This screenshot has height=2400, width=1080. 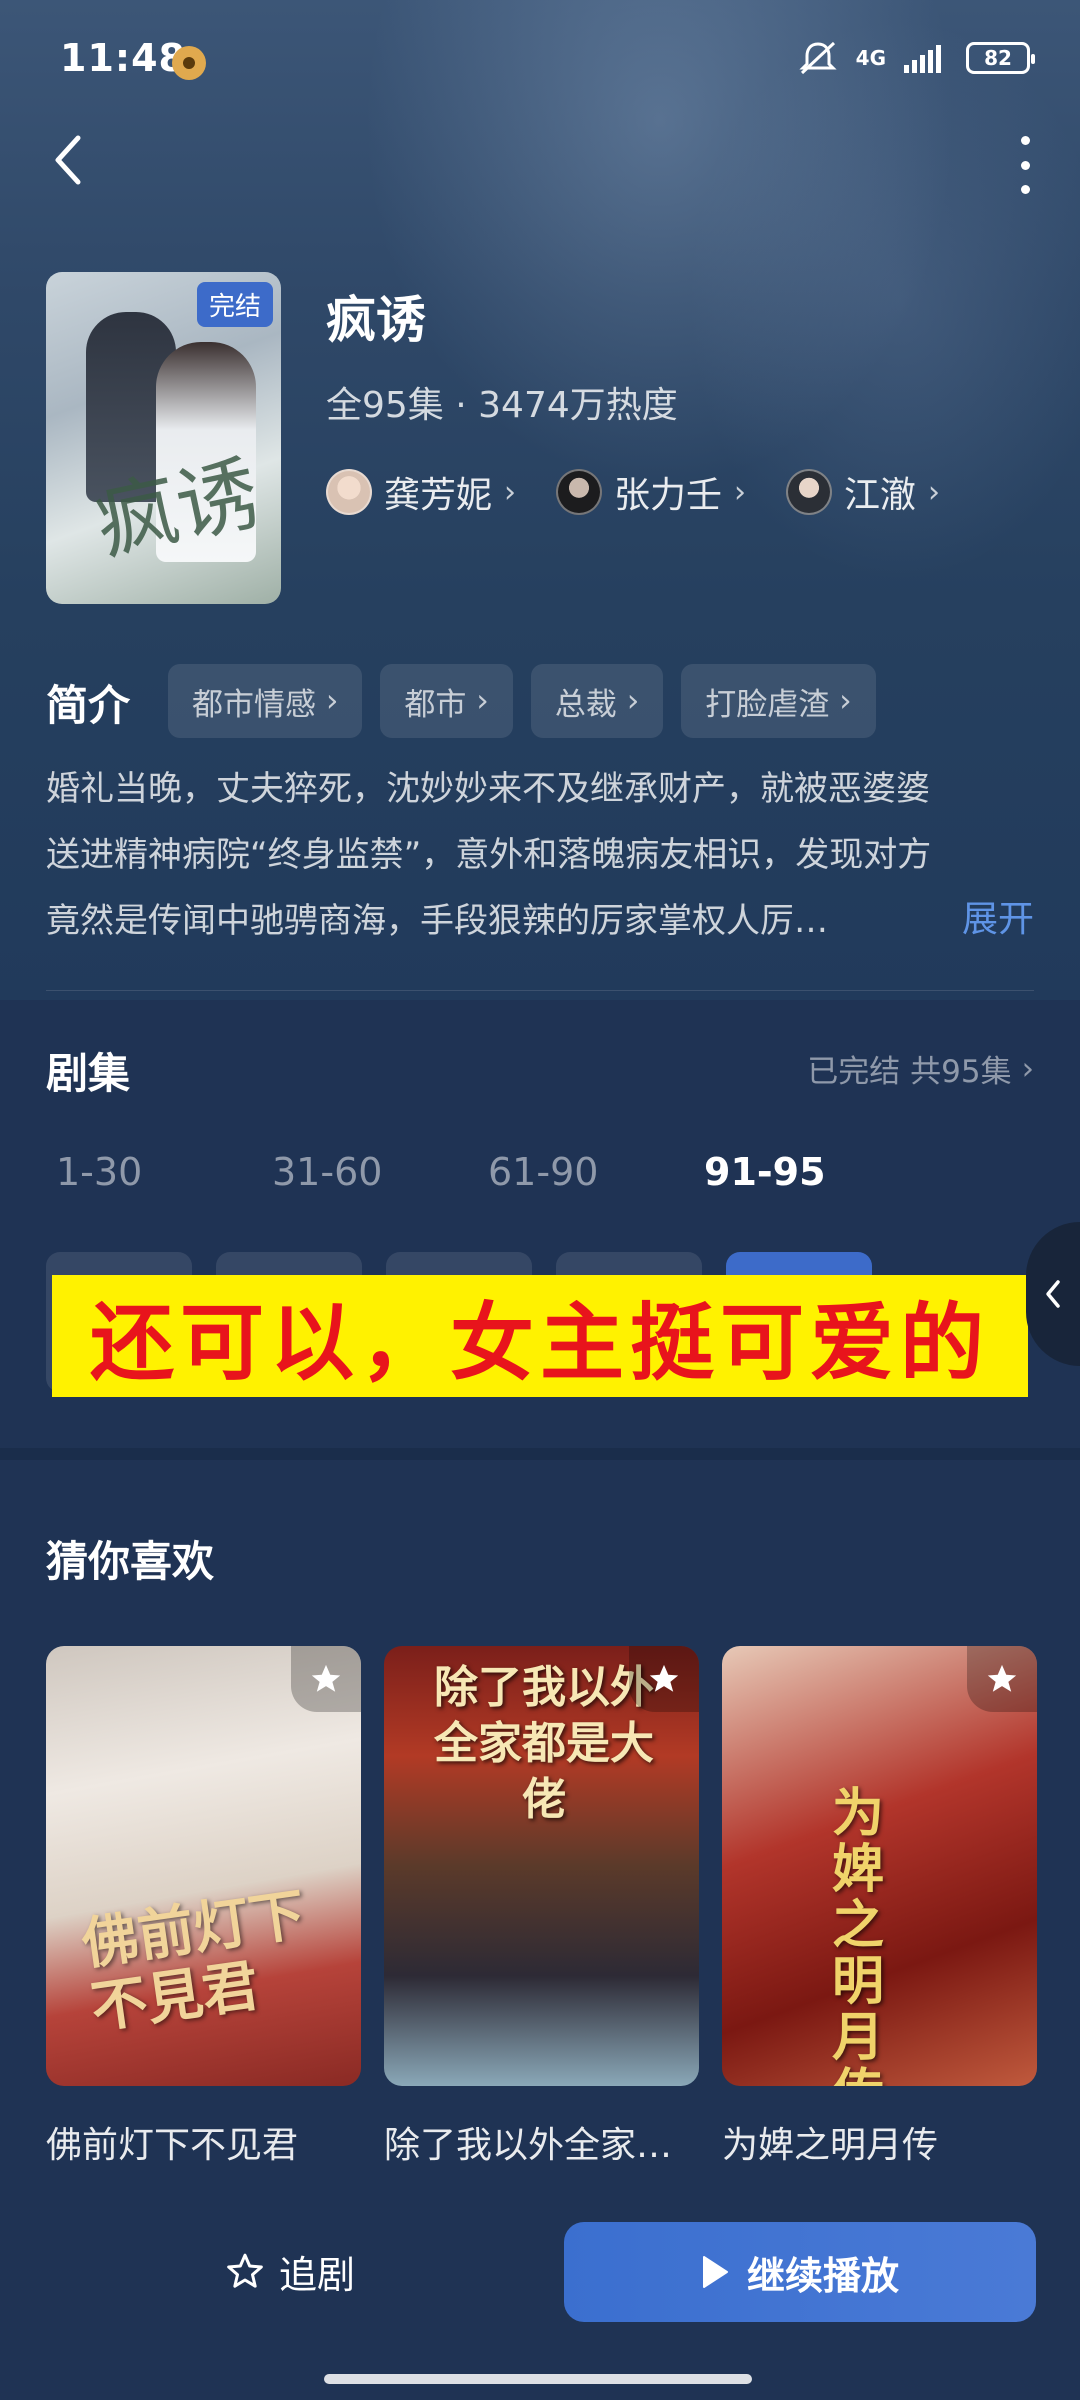 I want to click on cast-item: 江澈 ›, so click(x=863, y=492).